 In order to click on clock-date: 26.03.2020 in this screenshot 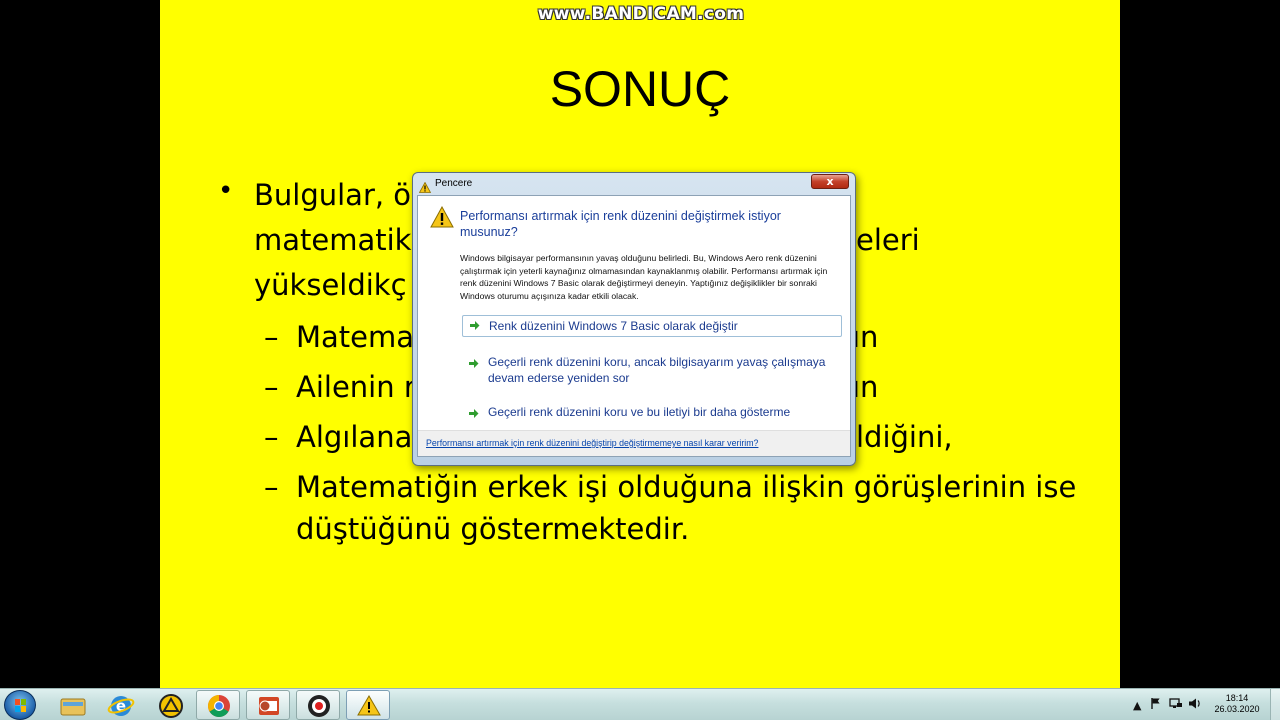, I will do `click(1237, 709)`.